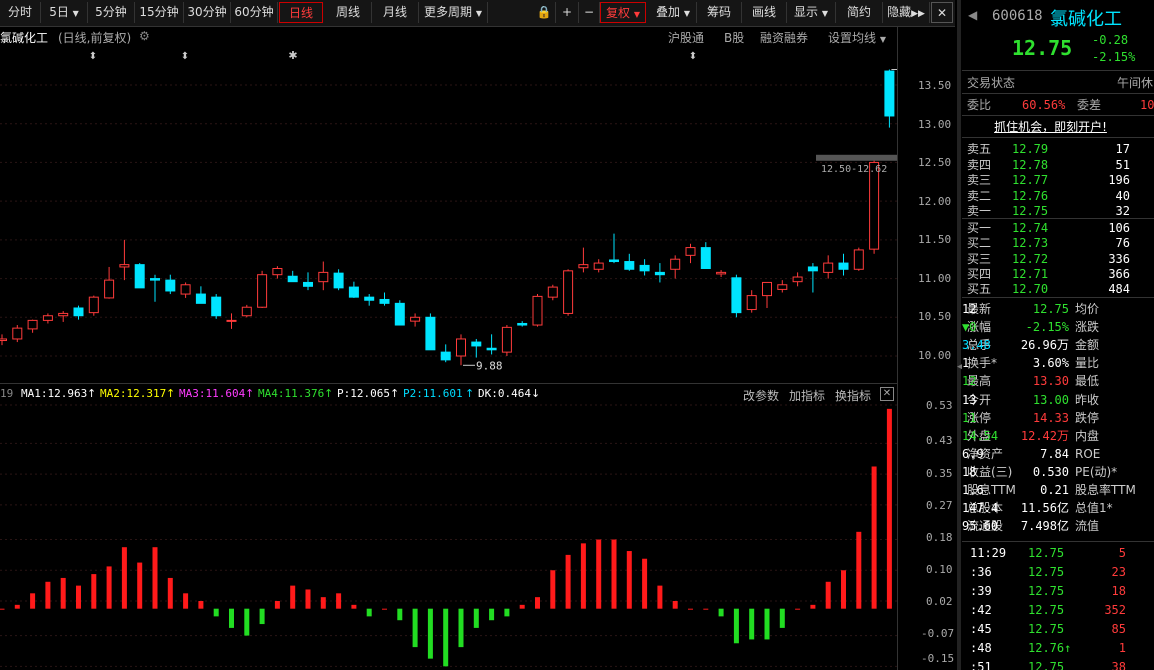 The image size is (1154, 670). What do you see at coordinates (1058, 648) in the screenshot?
I see `tick-row: :48 12.76↑ 1` at bounding box center [1058, 648].